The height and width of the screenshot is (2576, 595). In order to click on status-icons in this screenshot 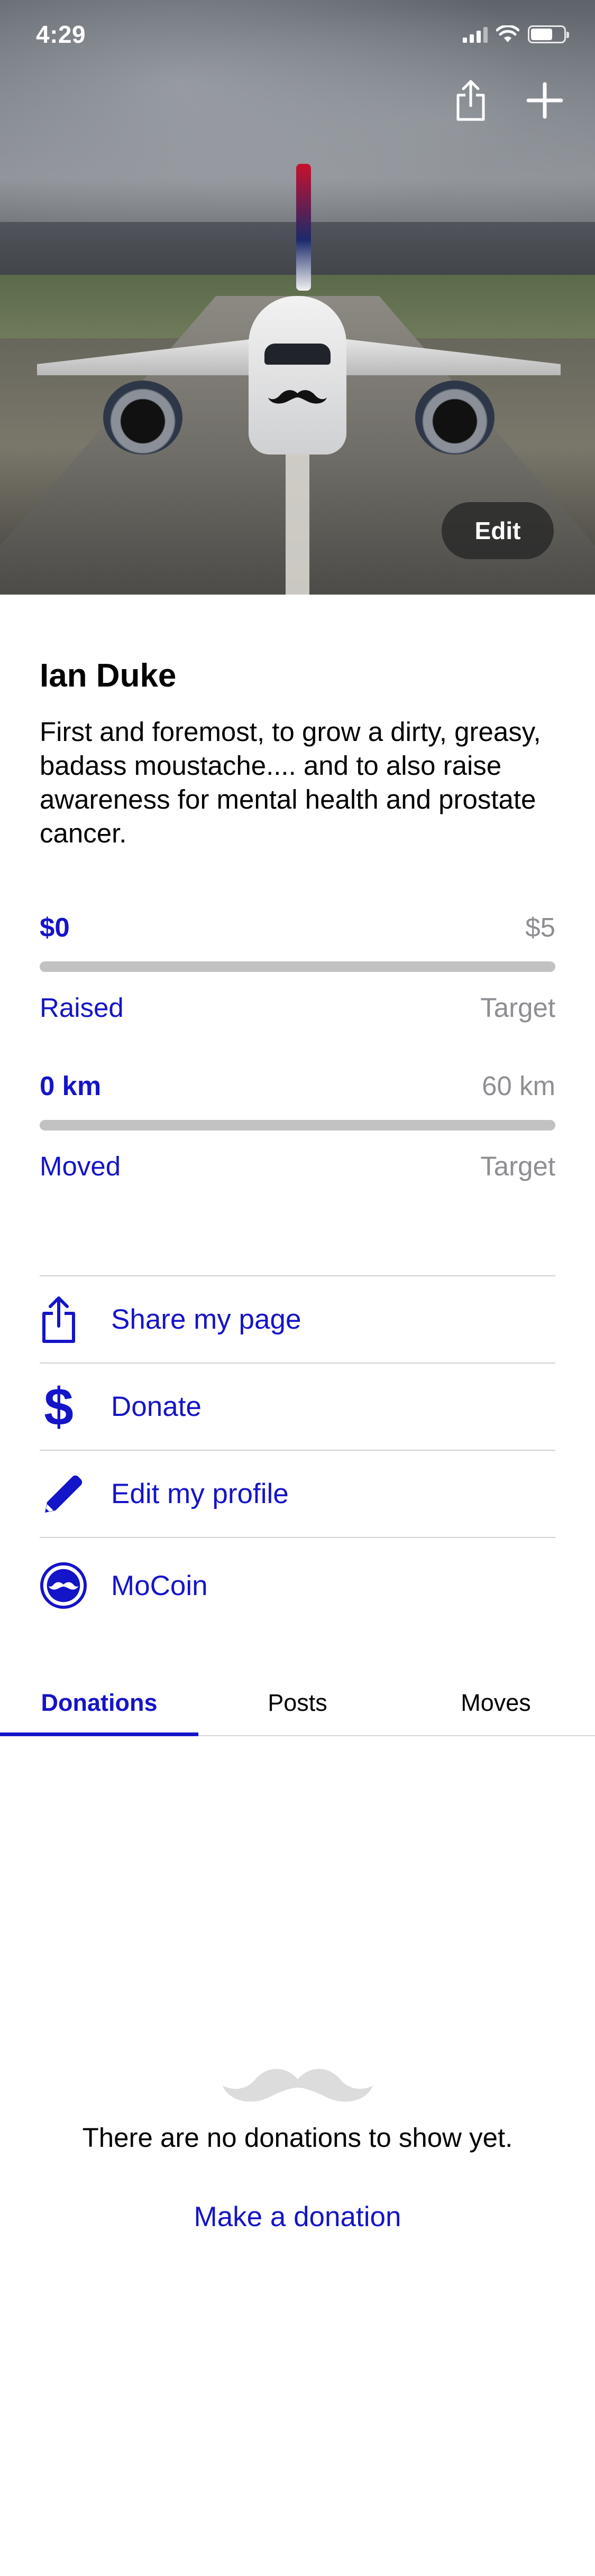, I will do `click(516, 34)`.